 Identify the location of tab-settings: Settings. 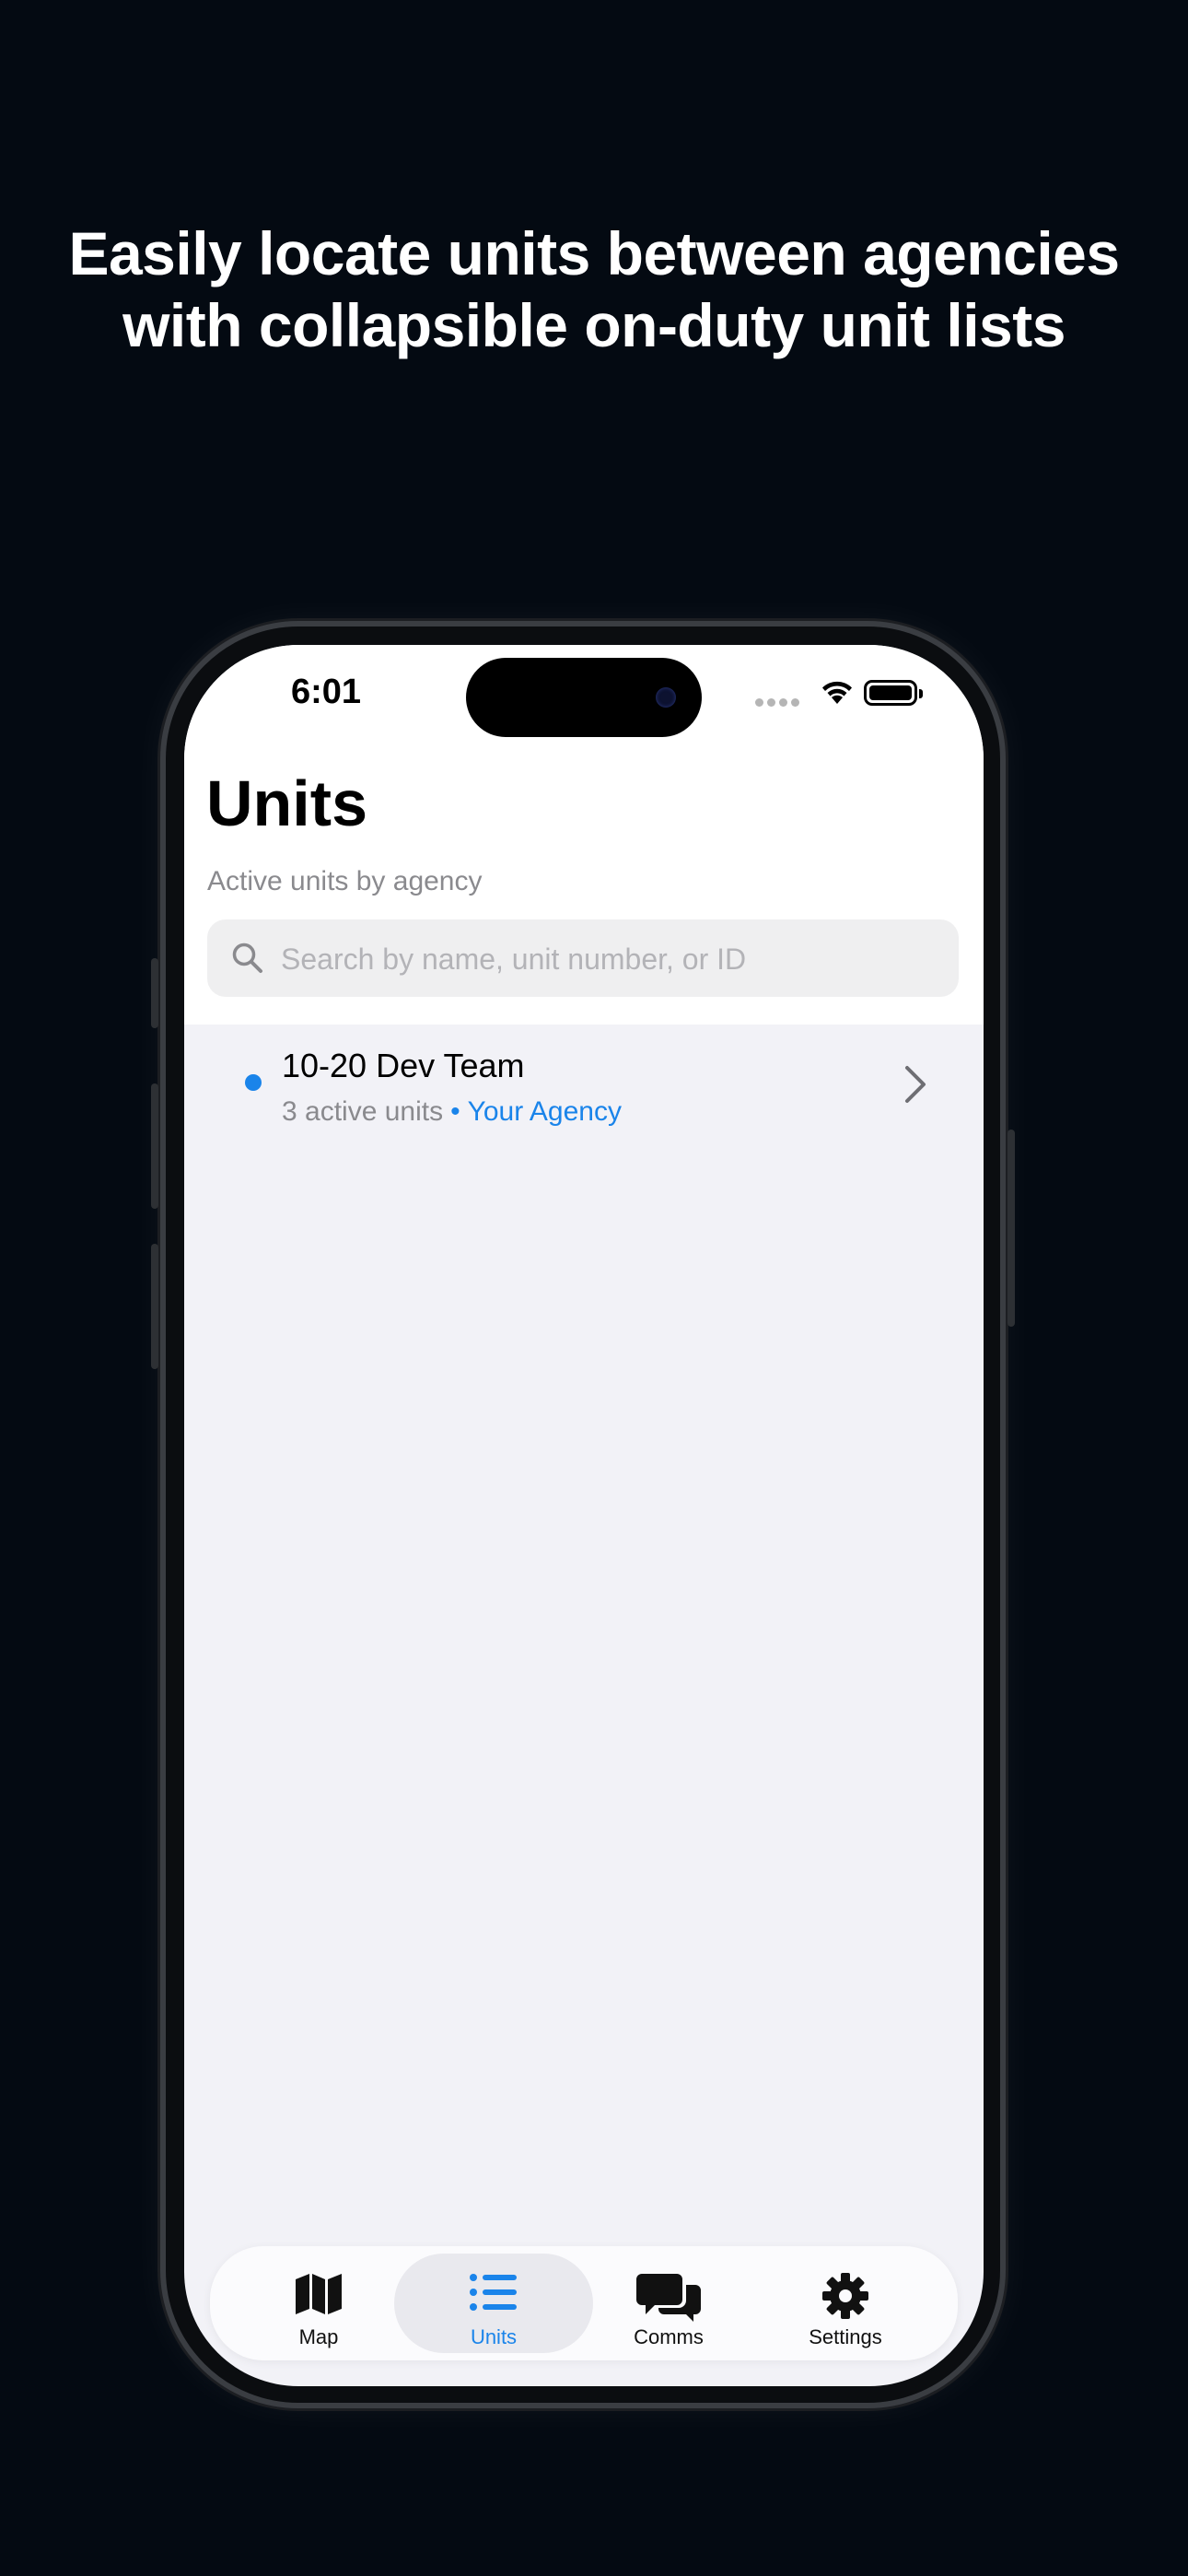
(845, 2303).